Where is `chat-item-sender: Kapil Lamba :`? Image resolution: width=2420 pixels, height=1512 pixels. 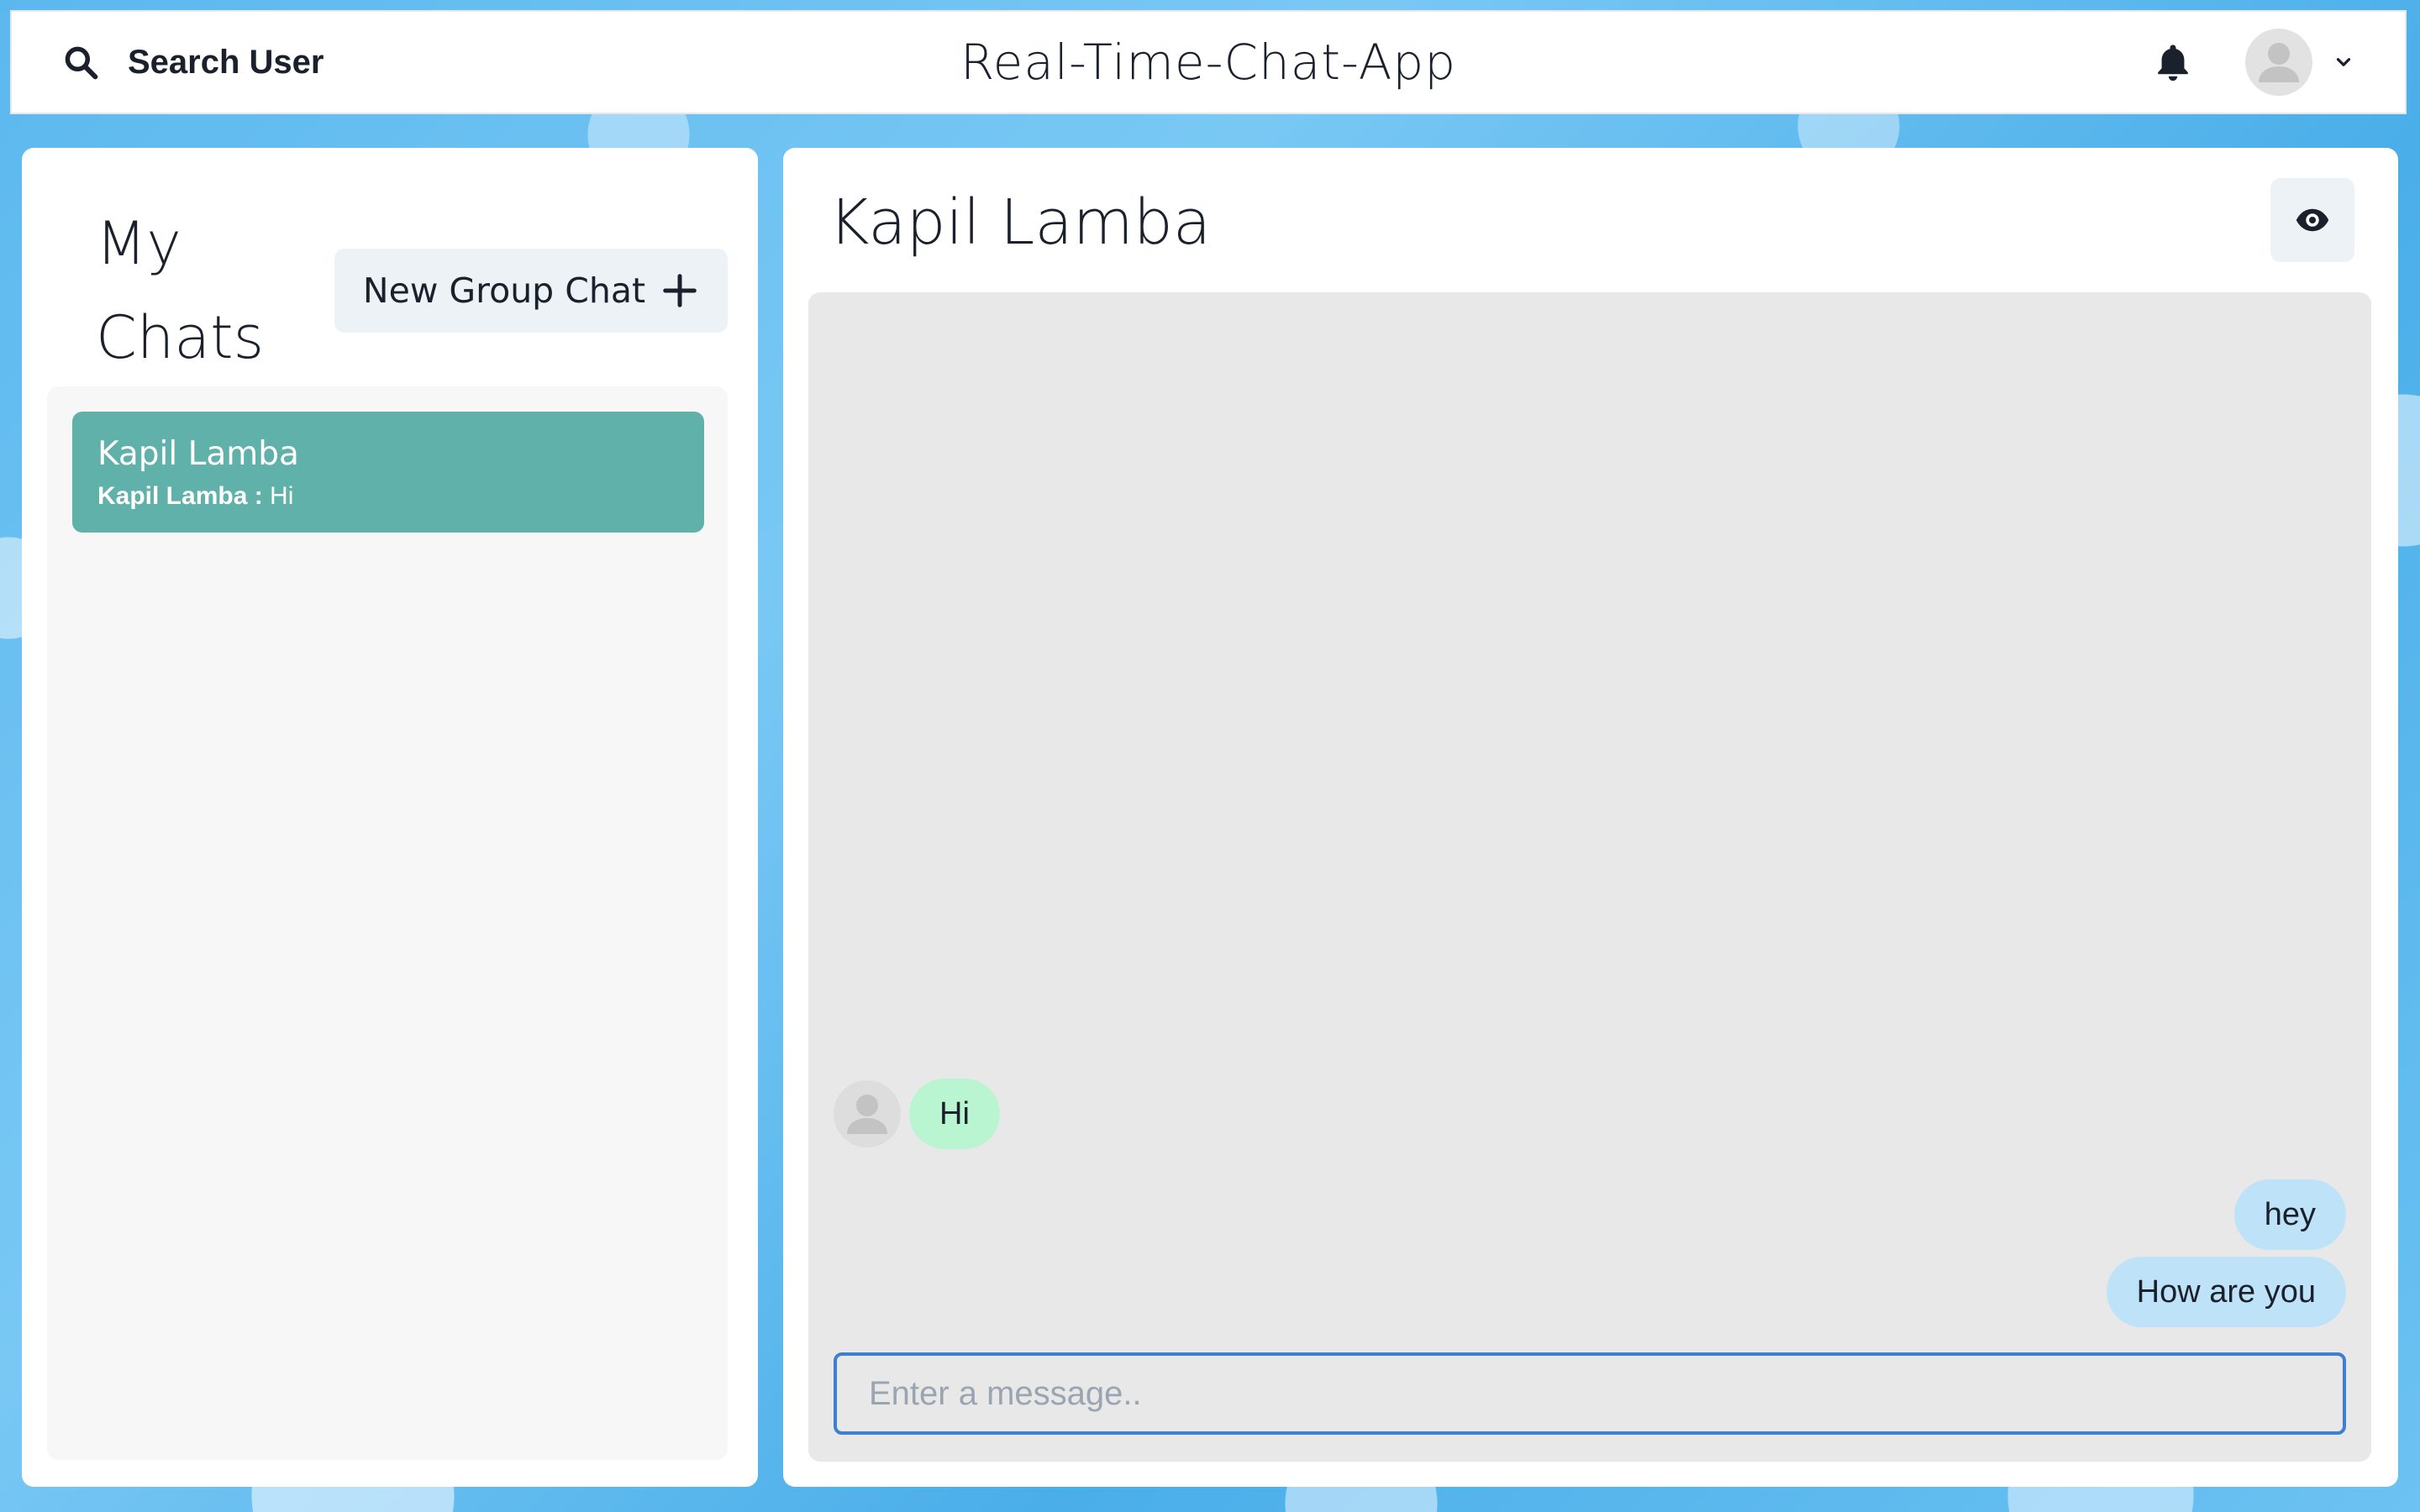 chat-item-sender: Kapil Lamba : is located at coordinates (180, 496).